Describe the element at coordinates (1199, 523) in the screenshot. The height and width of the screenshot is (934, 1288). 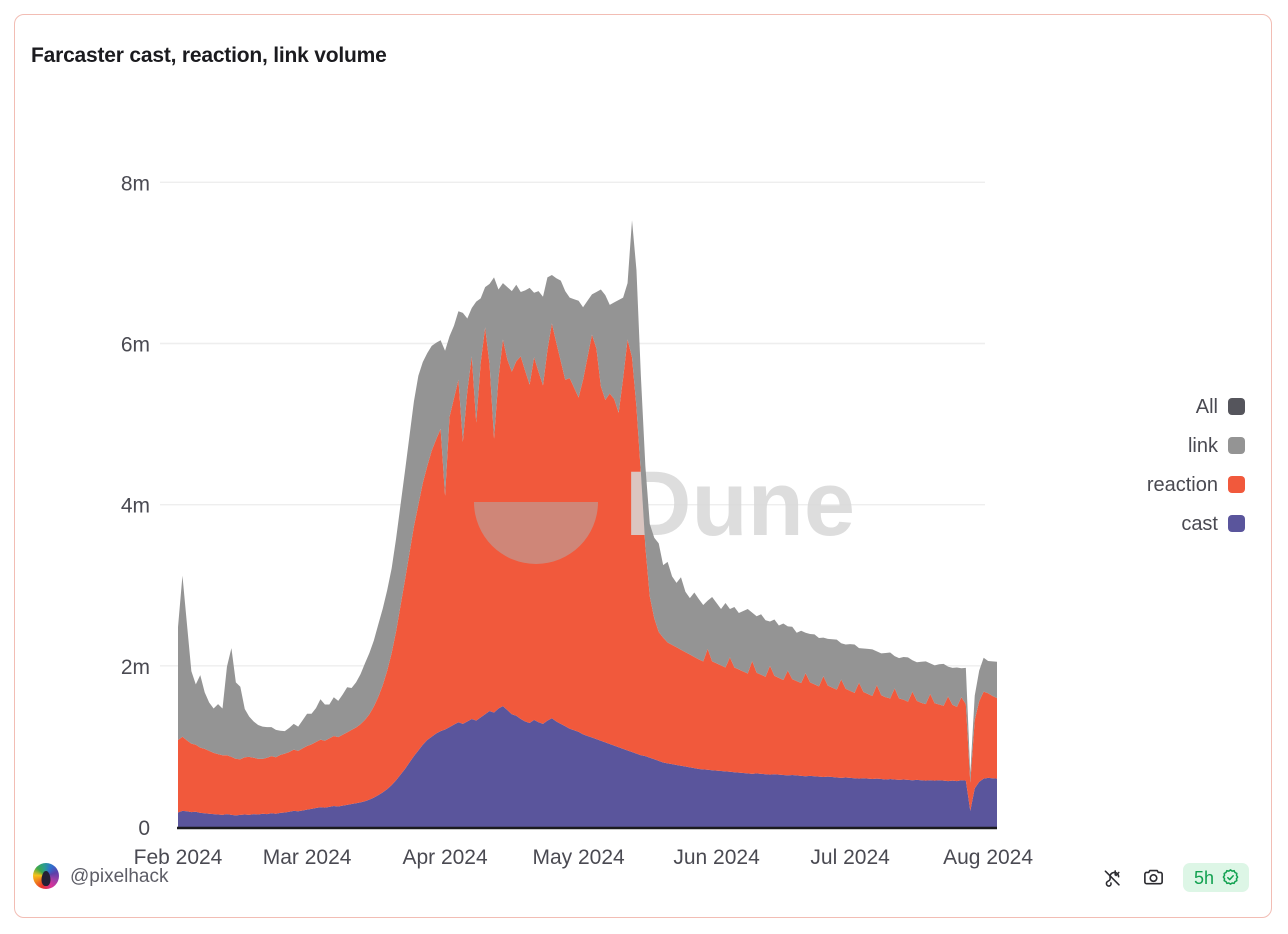
I see `legend-item-label: cast` at that location.